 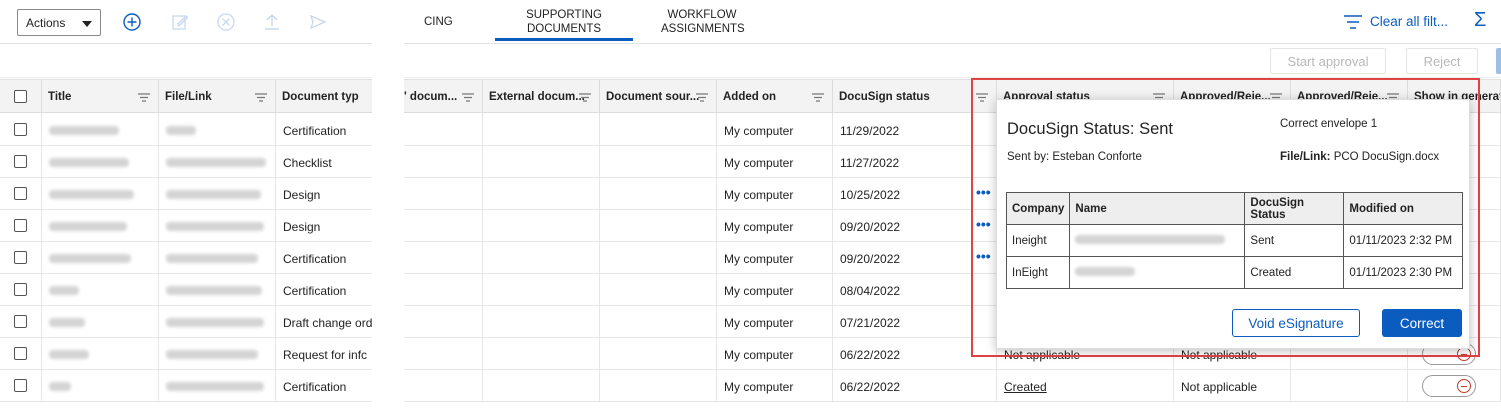 What do you see at coordinates (1480, 20) in the screenshot?
I see `sigma-icon: Σ` at bounding box center [1480, 20].